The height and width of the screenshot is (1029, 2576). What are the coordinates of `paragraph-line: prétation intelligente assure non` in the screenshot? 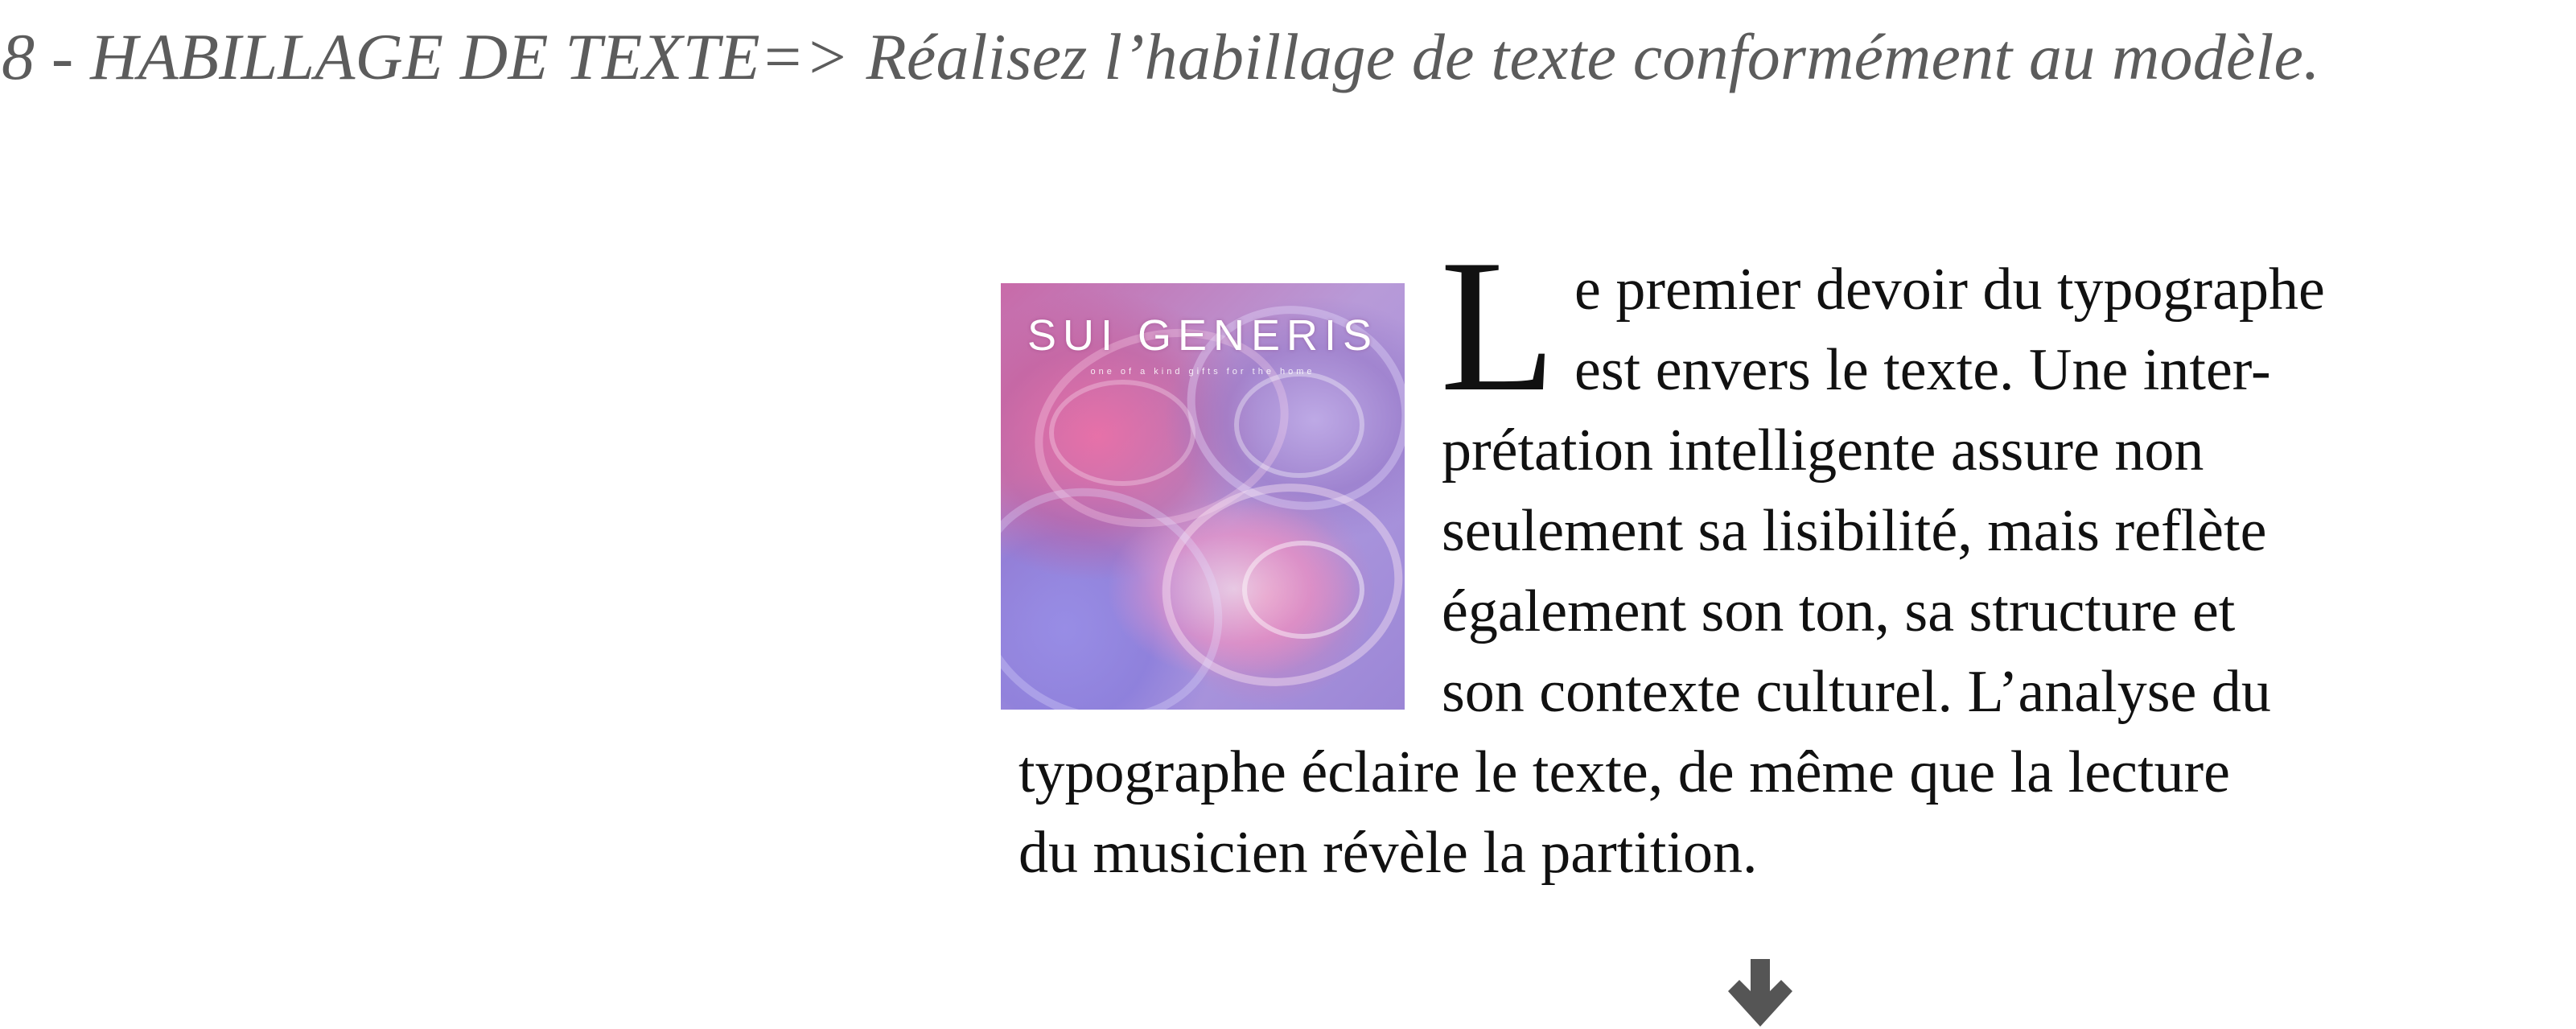 It's located at (1823, 451).